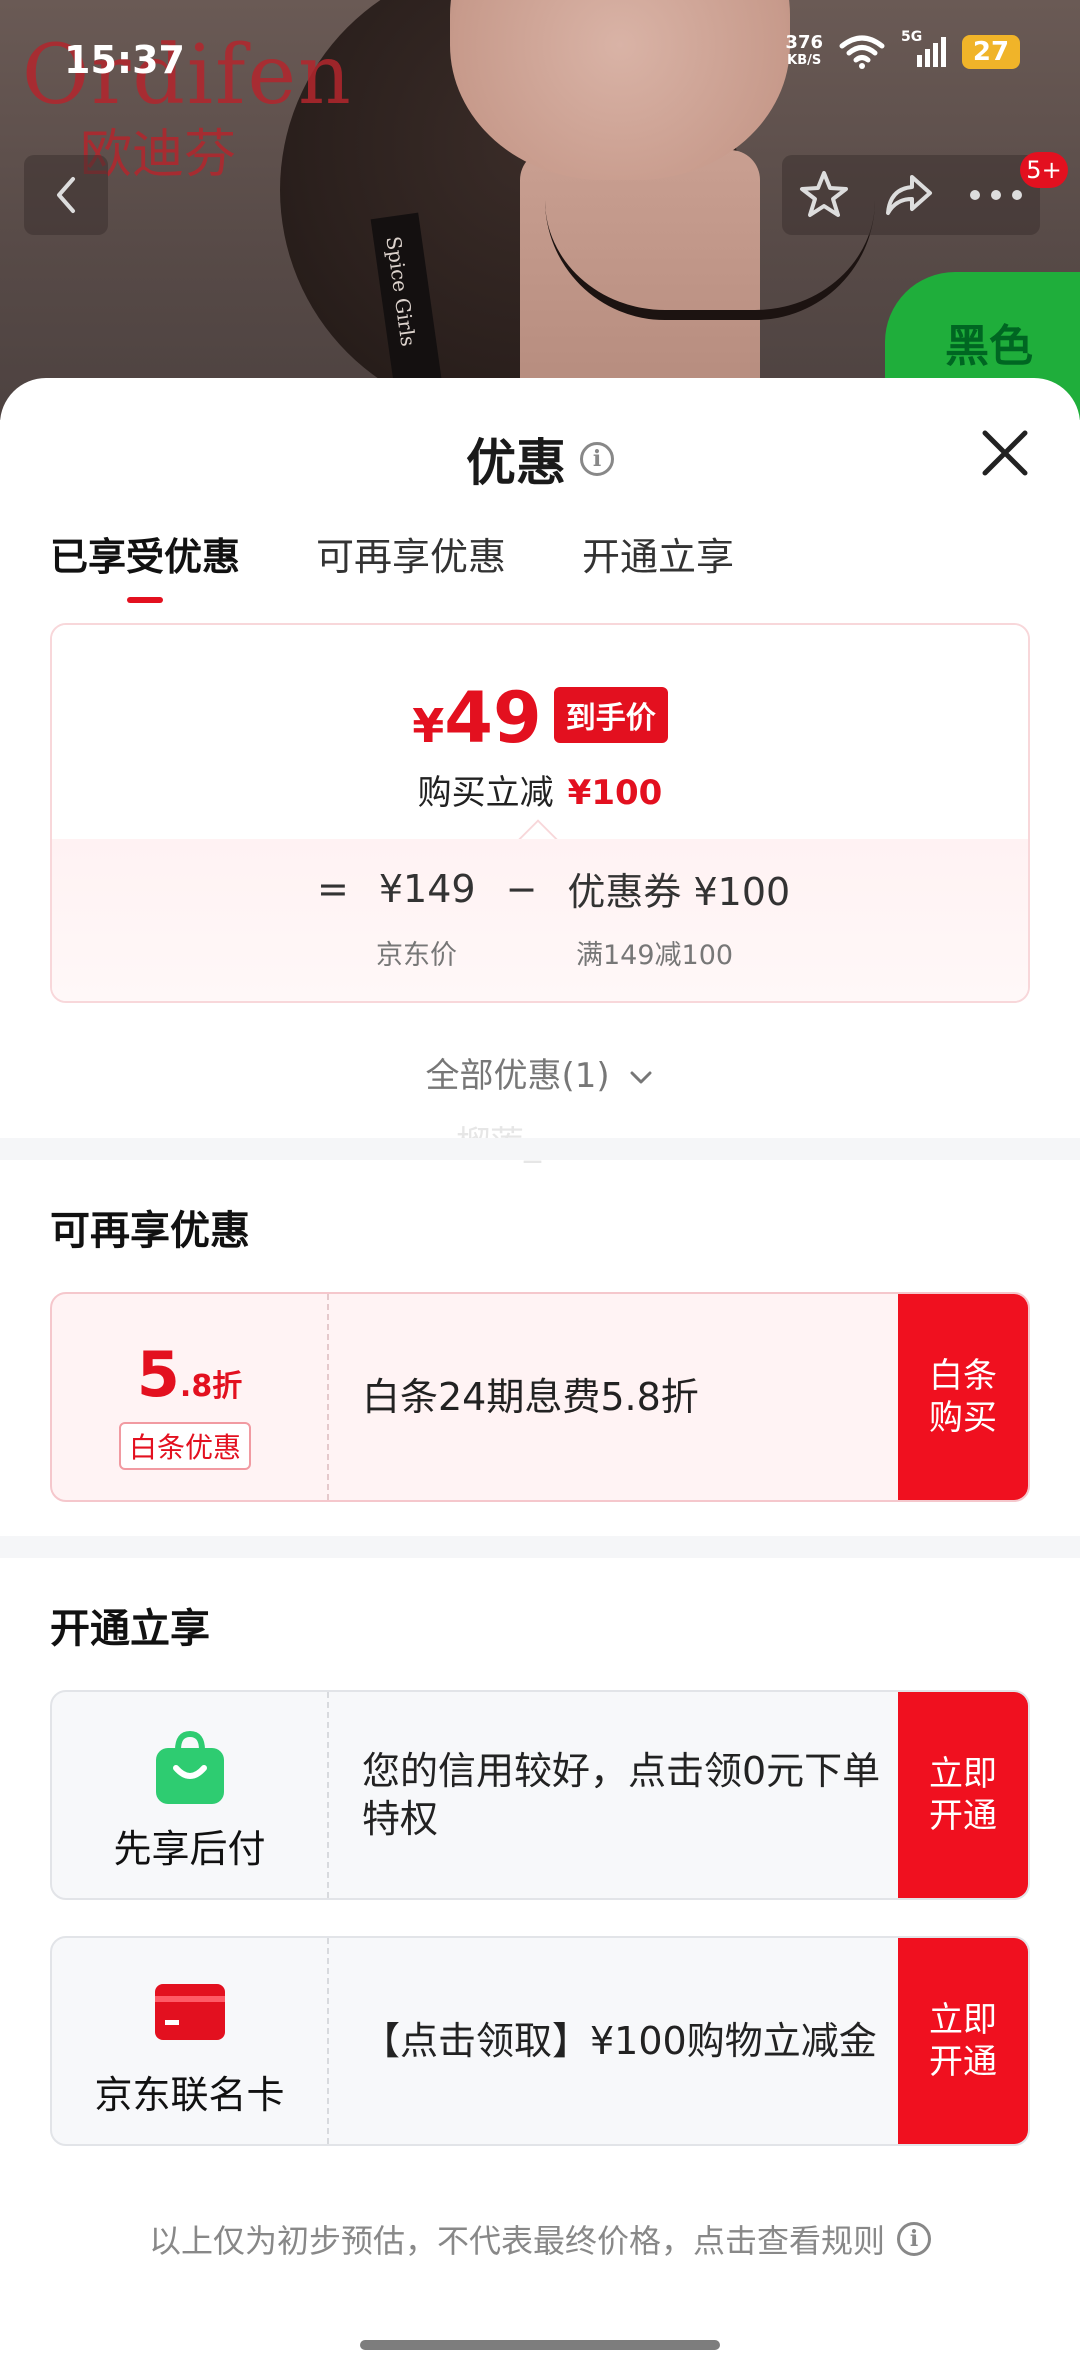 This screenshot has width=1080, height=2374. I want to click on co-brand-card-offer: 京东联名卡 【点击领取】¥100购物立减金 立即 开通, so click(540, 2041).